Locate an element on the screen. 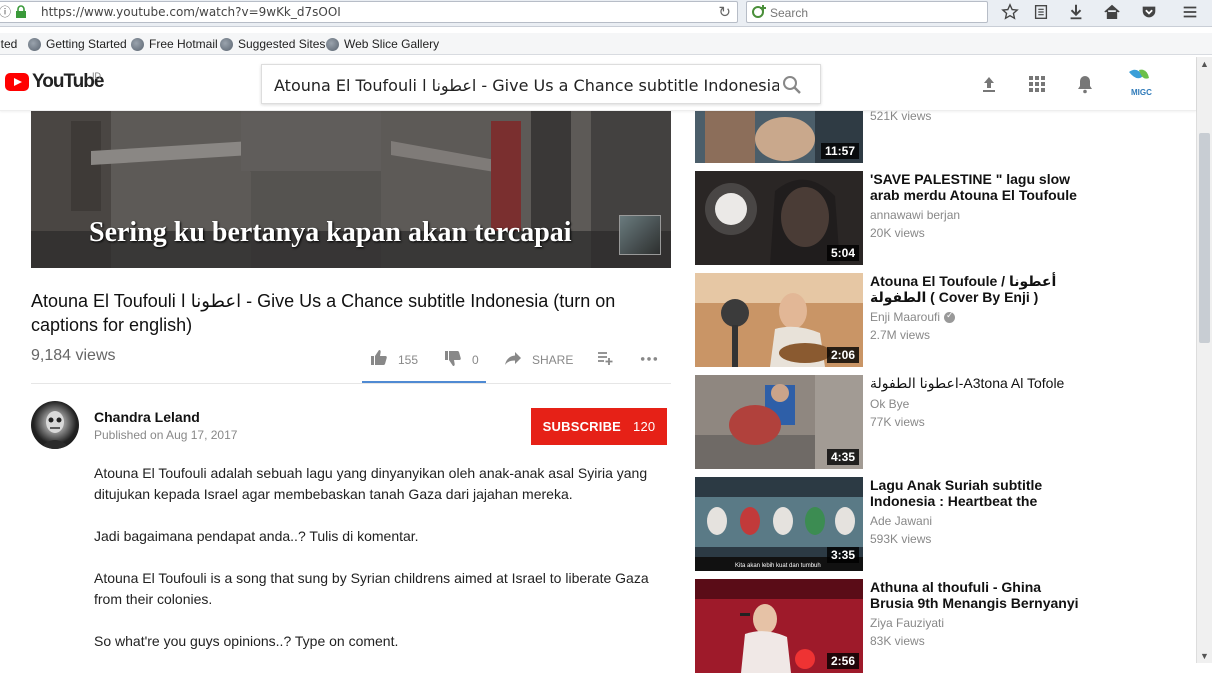  subscribe-button: SUBSCRIBE 120 is located at coordinates (599, 426).